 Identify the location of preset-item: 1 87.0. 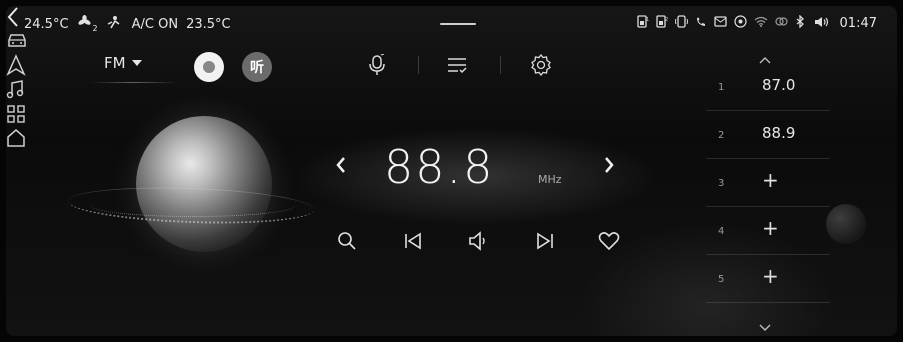
(768, 86).